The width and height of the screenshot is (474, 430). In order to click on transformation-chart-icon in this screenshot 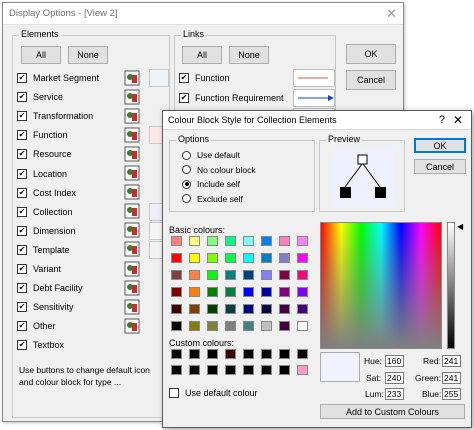, I will do `click(132, 115)`.